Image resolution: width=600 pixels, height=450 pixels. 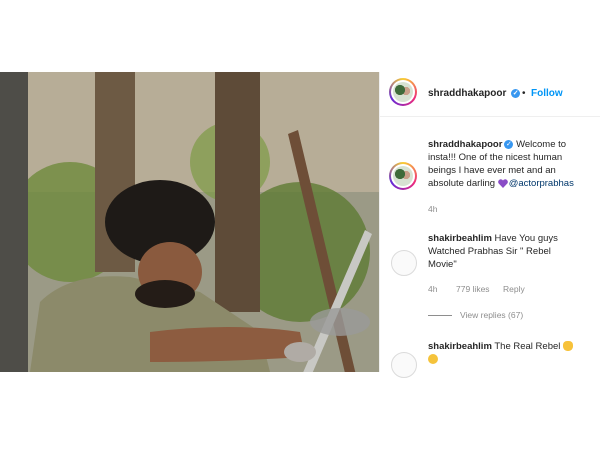 I want to click on comment-1-time: 4h, so click(x=432, y=289).